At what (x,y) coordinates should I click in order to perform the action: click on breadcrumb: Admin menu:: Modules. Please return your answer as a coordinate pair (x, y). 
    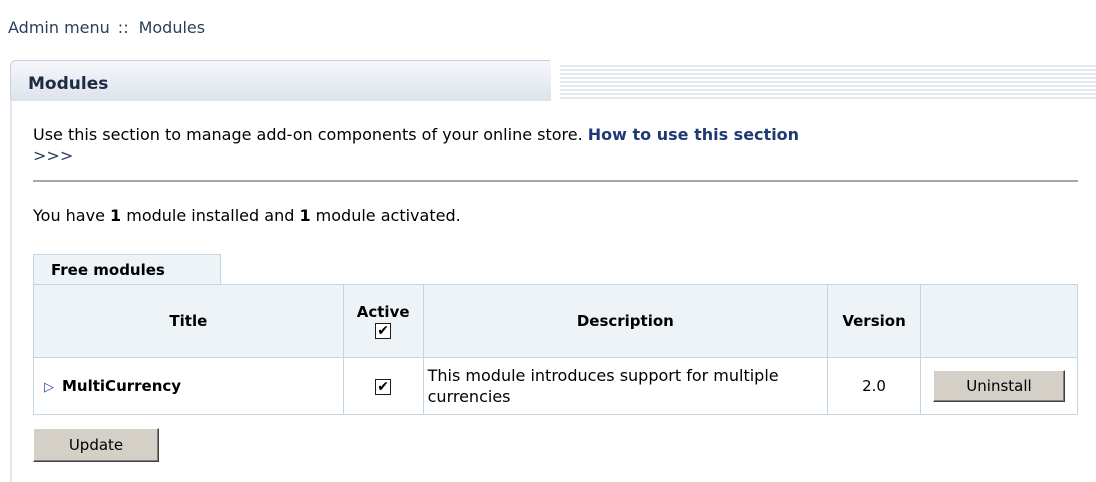
    Looking at the image, I should click on (106, 27).